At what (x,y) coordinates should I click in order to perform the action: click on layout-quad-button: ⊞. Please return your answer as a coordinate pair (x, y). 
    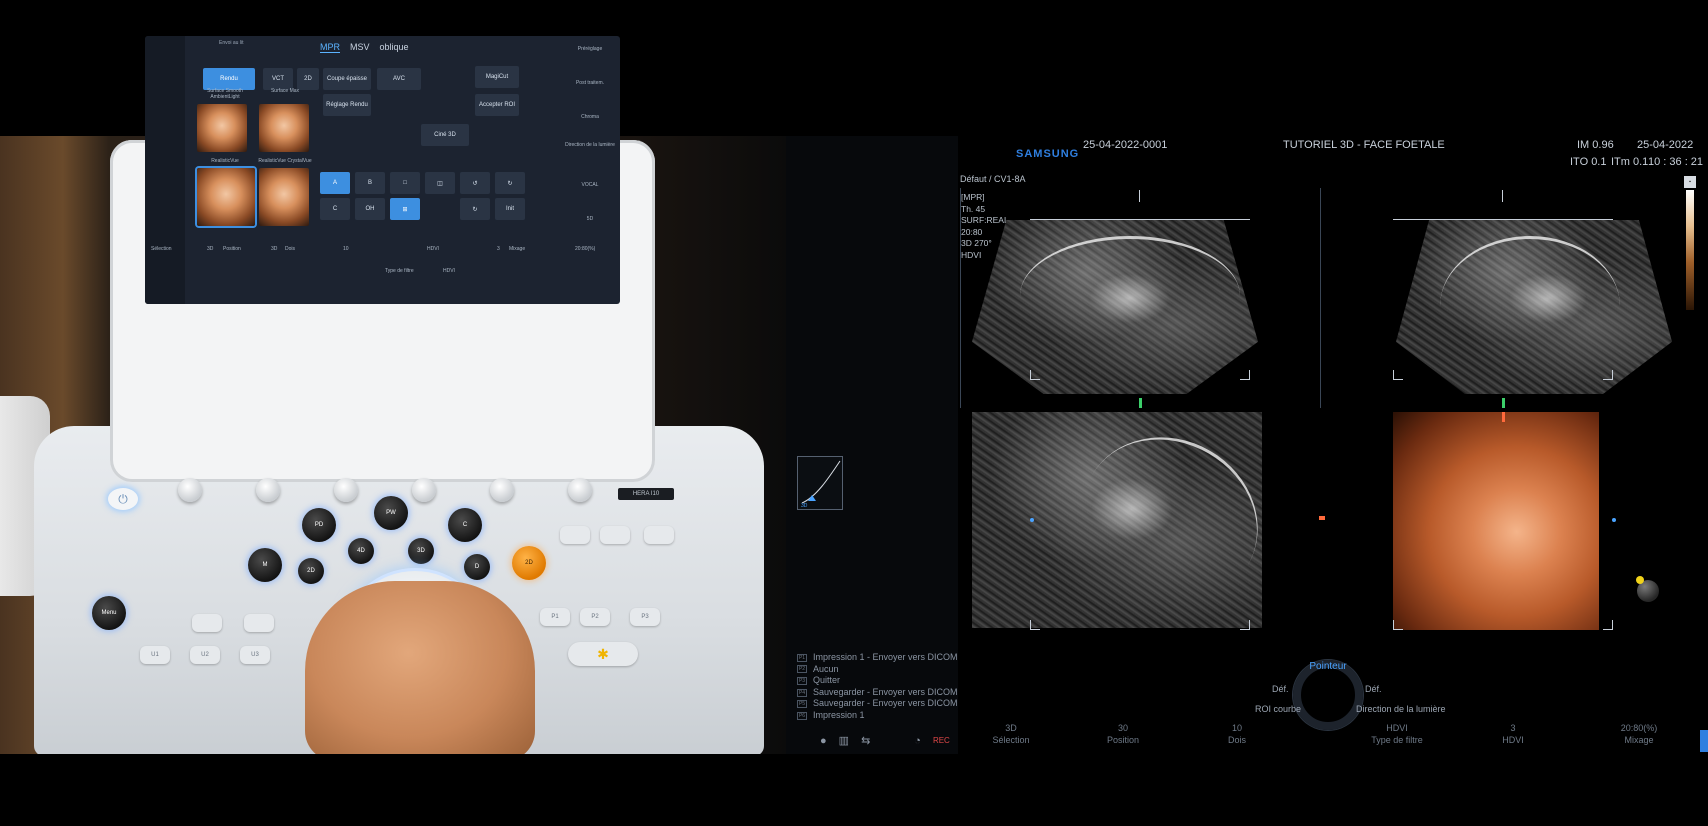
    Looking at the image, I should click on (405, 209).